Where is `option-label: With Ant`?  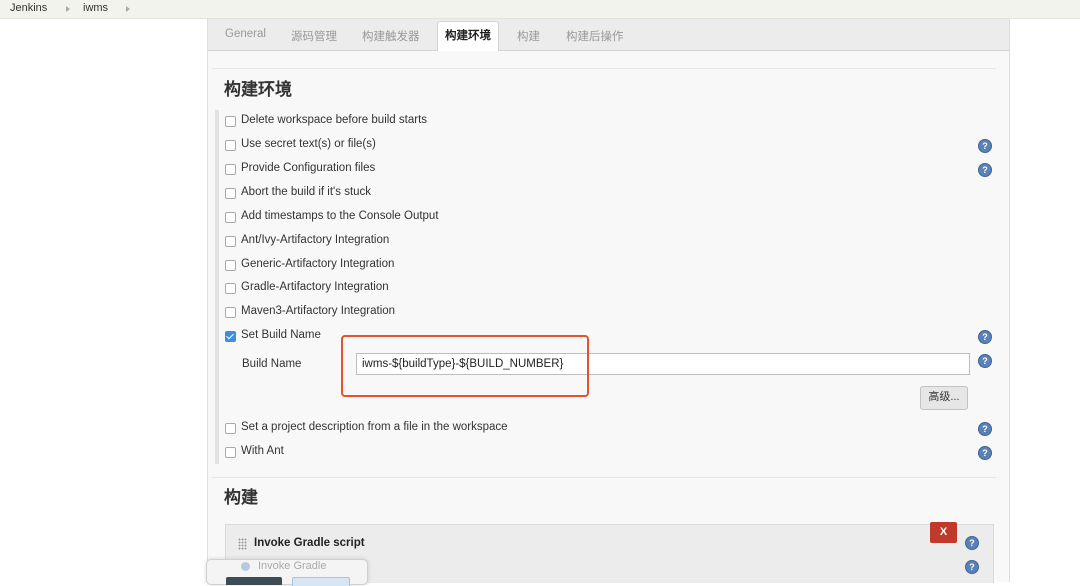 option-label: With Ant is located at coordinates (262, 451).